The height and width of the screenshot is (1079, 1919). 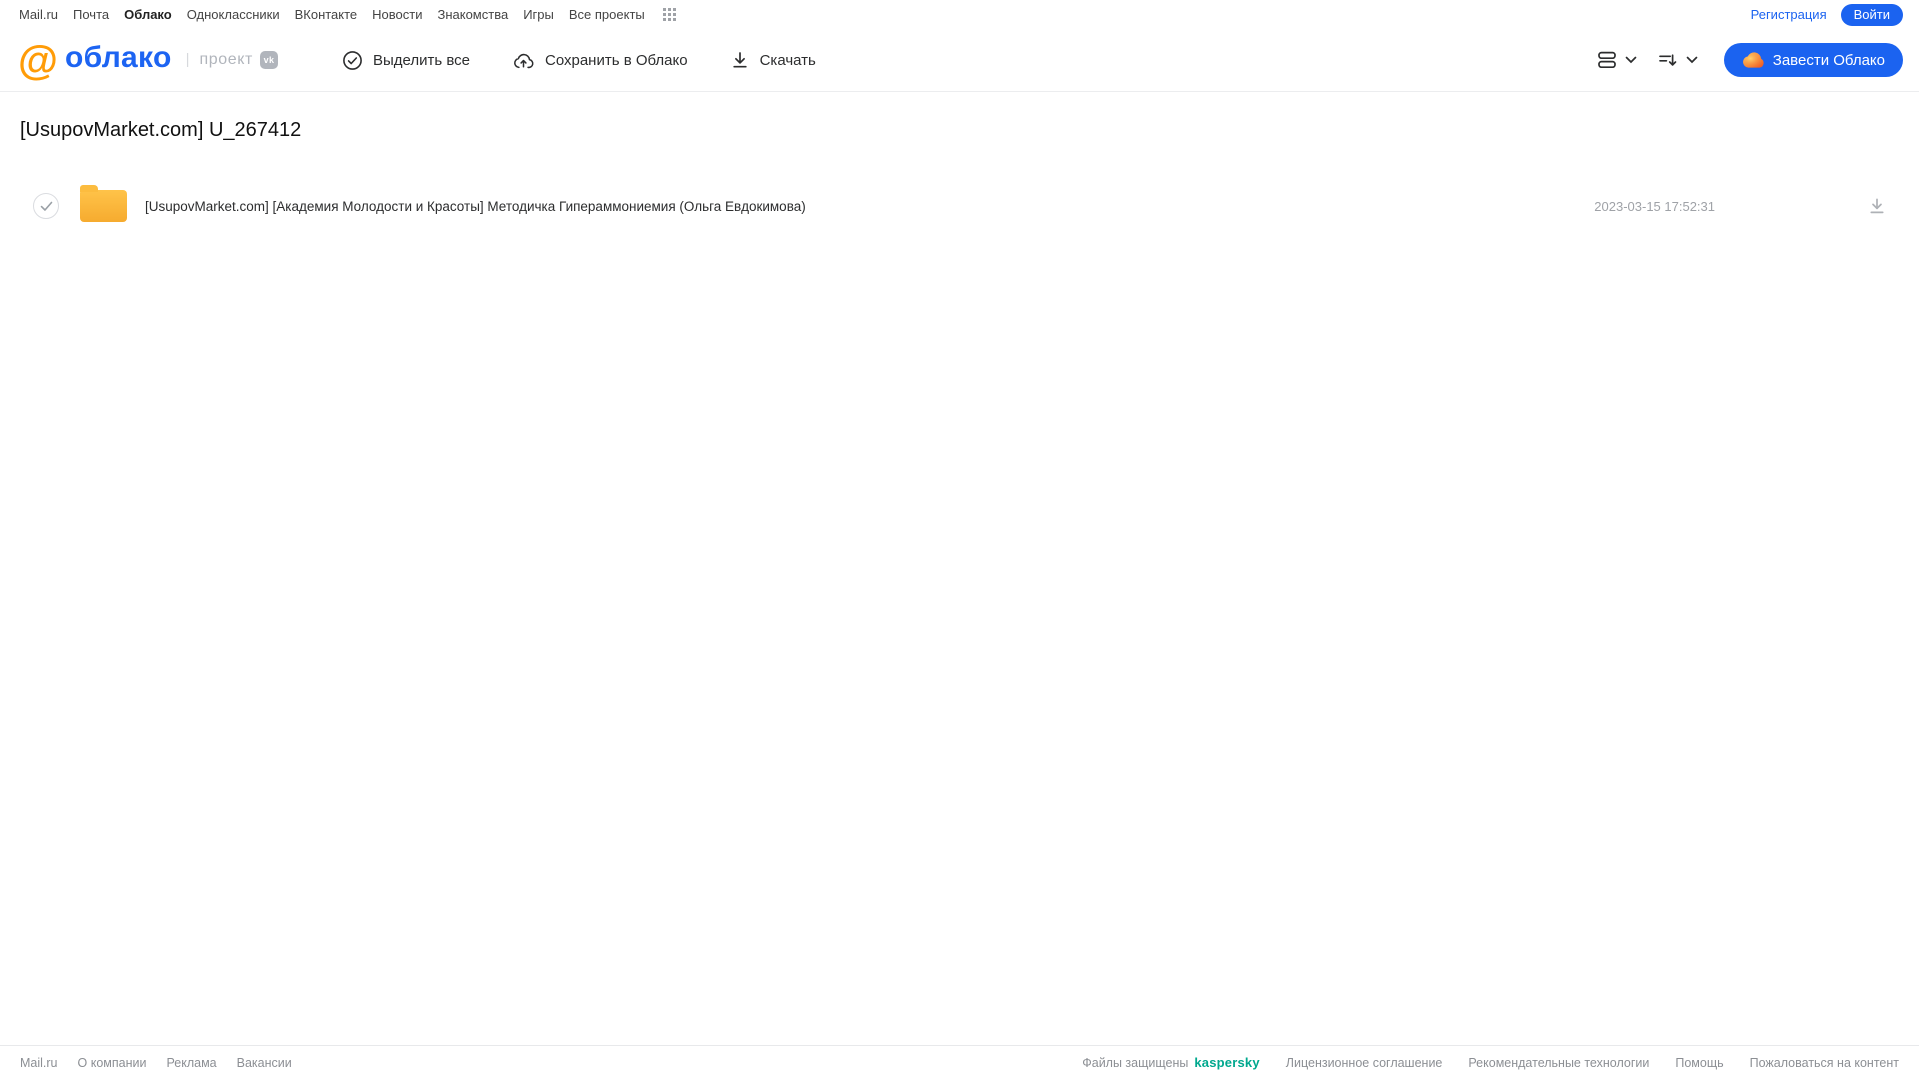 I want to click on vk-badge-icon: vk, so click(x=268, y=59).